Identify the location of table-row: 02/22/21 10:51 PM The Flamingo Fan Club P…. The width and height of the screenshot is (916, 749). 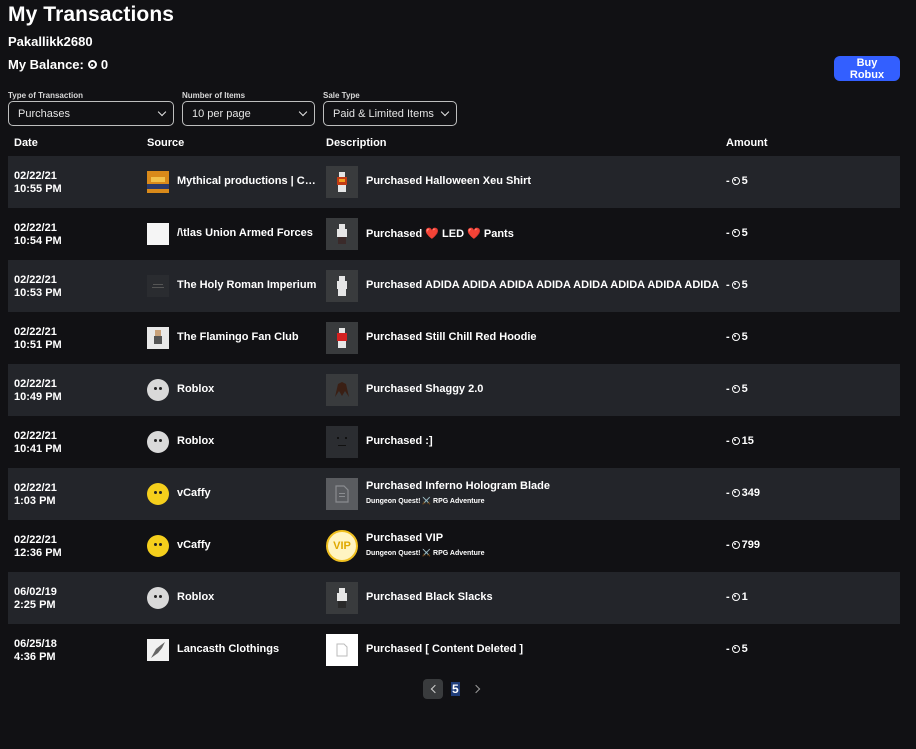
(454, 338).